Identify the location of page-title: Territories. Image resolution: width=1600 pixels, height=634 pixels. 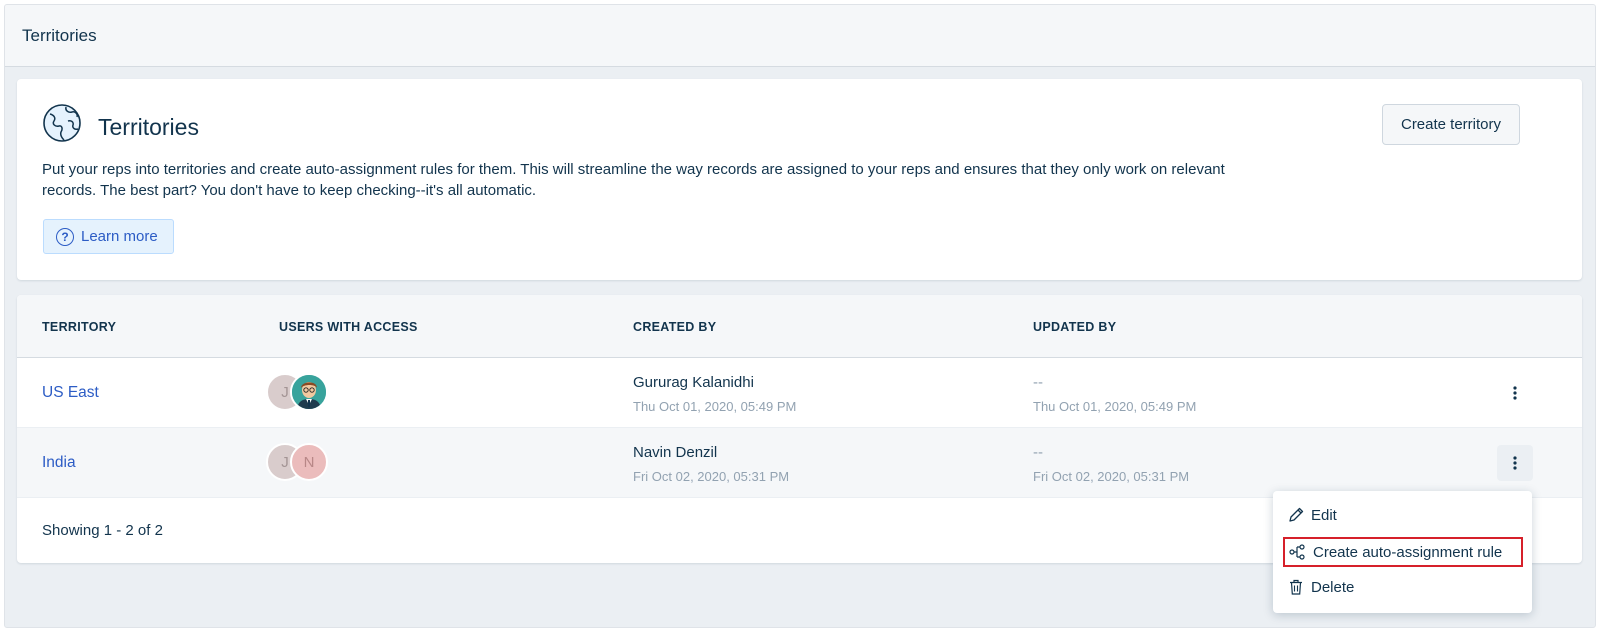
(59, 35).